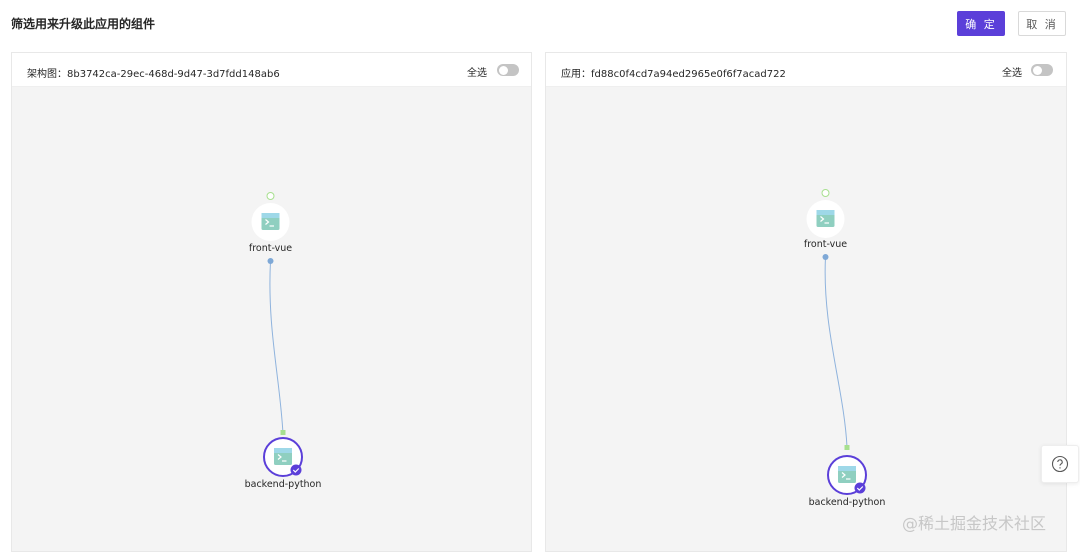  Describe the element at coordinates (153, 74) in the screenshot. I see `architecture-title: 架构图：8b3742ca-29ec-468d-9d47-3d7fdd148ab6` at that location.